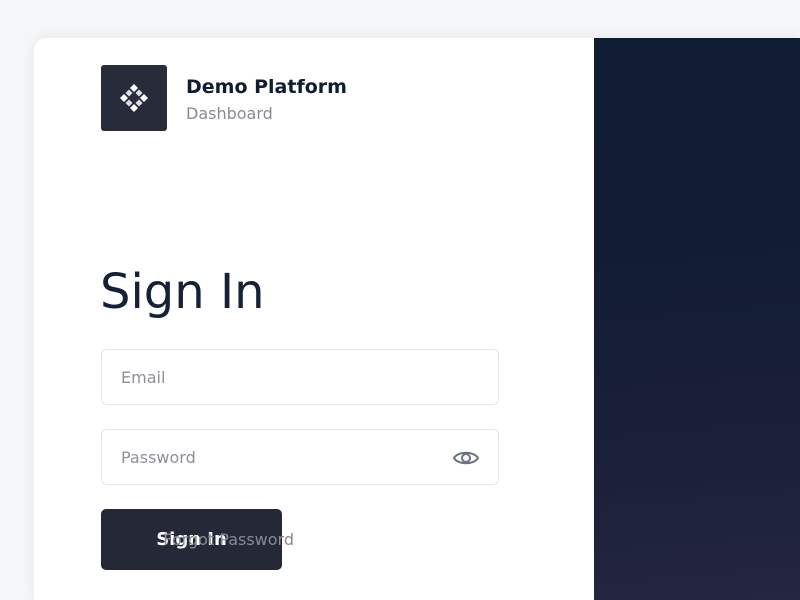 The width and height of the screenshot is (800, 600). I want to click on brand-logo, so click(134, 98).